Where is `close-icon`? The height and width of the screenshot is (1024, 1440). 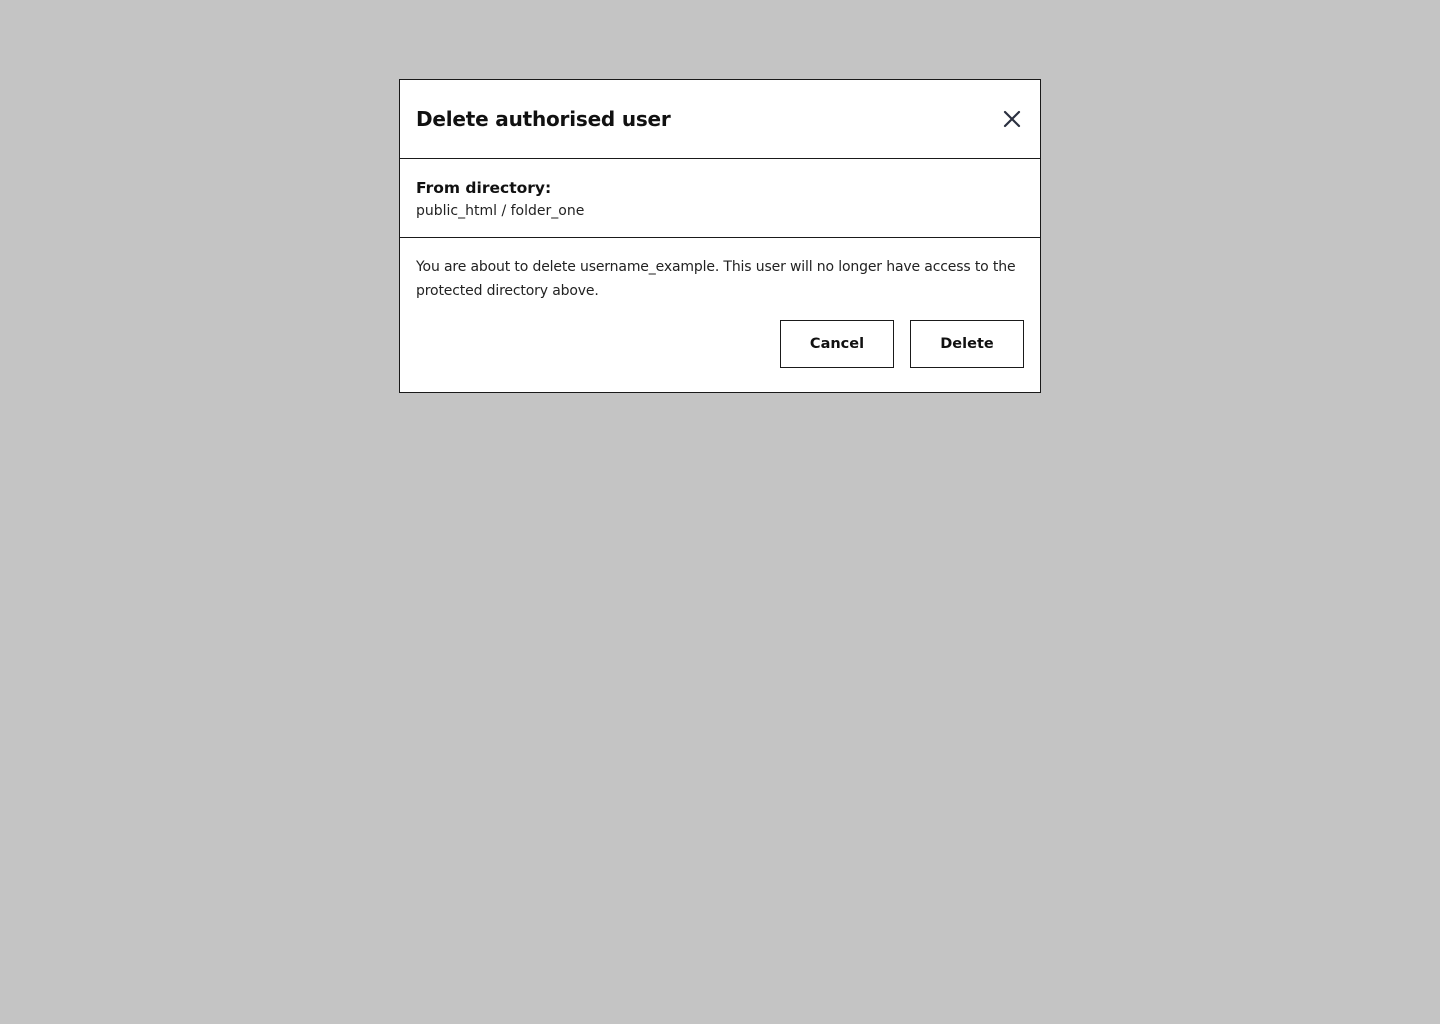
close-icon is located at coordinates (1012, 119).